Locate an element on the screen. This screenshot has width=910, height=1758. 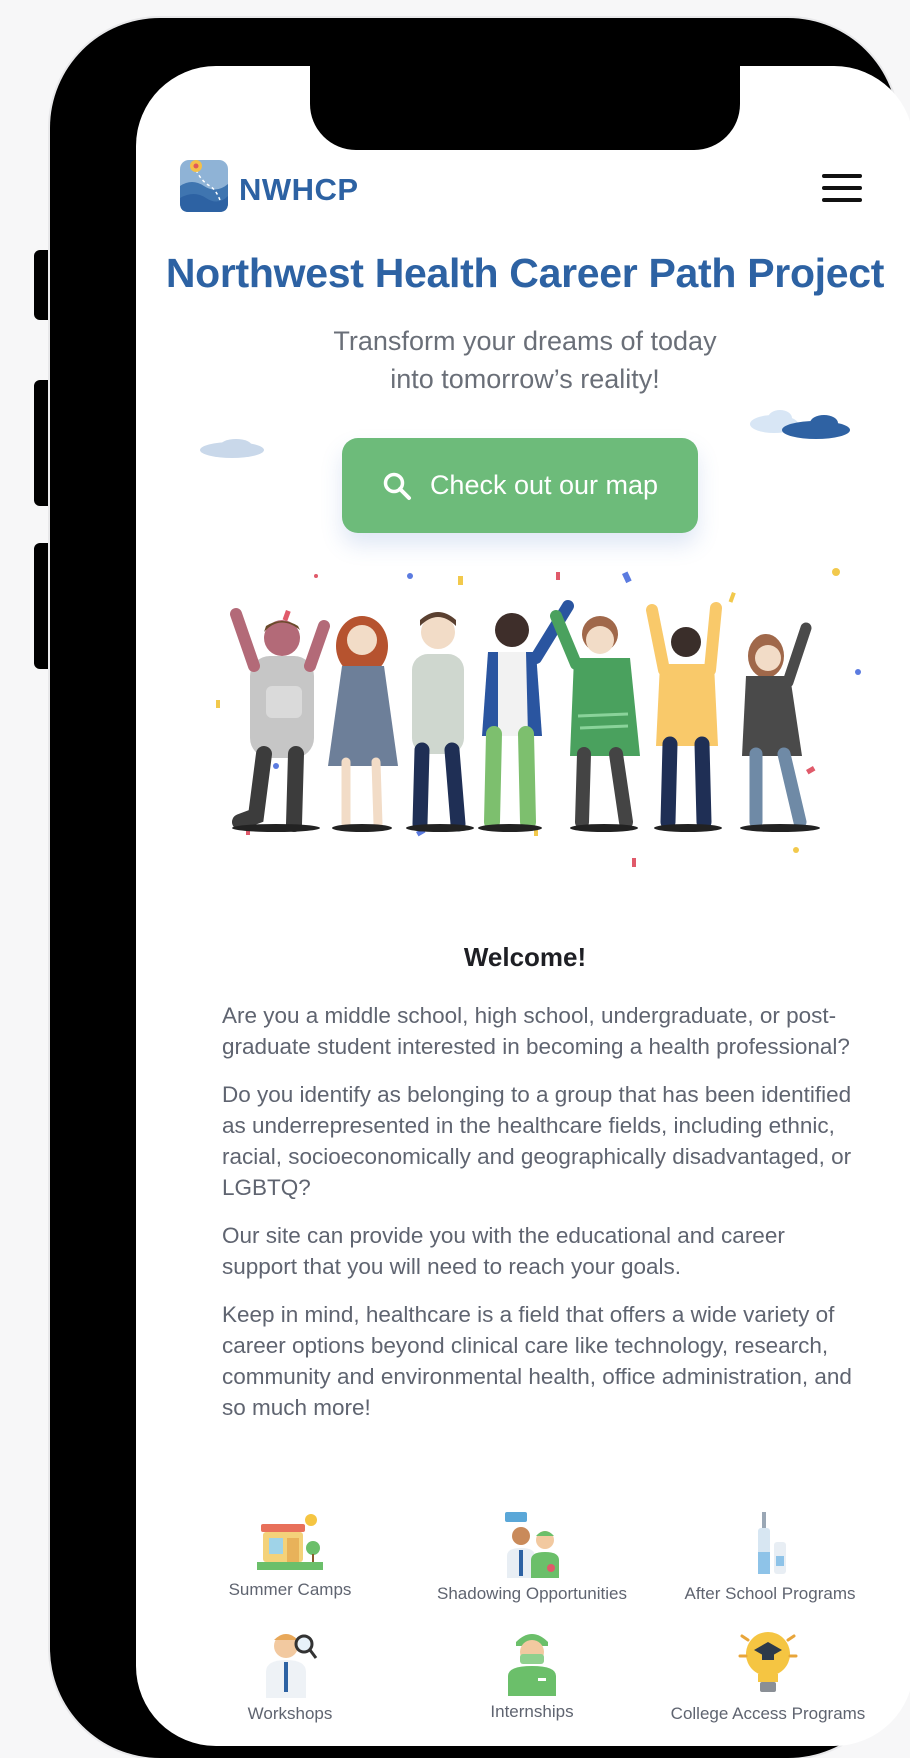
program-label: Summer Camps is located at coordinates (290, 1589).